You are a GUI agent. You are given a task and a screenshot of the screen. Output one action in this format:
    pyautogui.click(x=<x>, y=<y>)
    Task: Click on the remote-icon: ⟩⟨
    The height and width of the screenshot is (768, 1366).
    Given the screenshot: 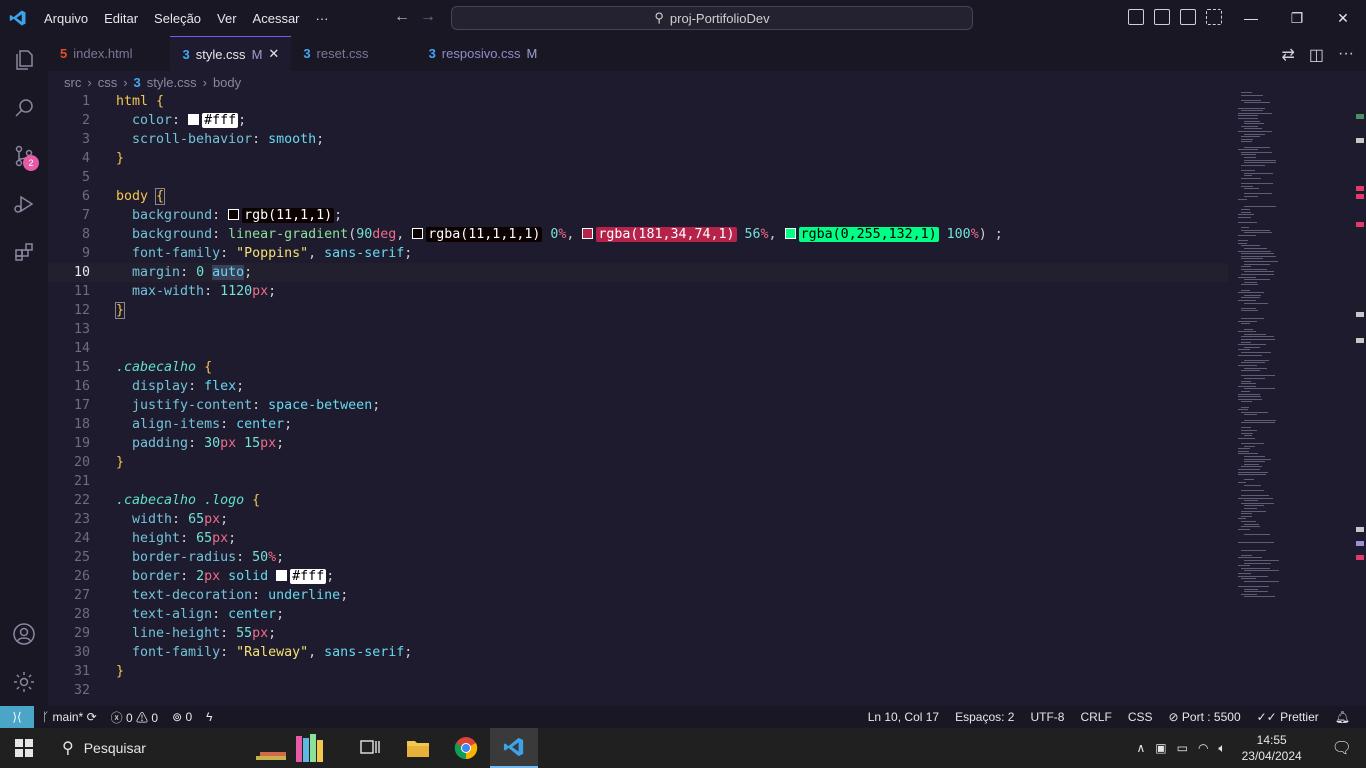 What is the action you would take?
    pyautogui.click(x=17, y=717)
    